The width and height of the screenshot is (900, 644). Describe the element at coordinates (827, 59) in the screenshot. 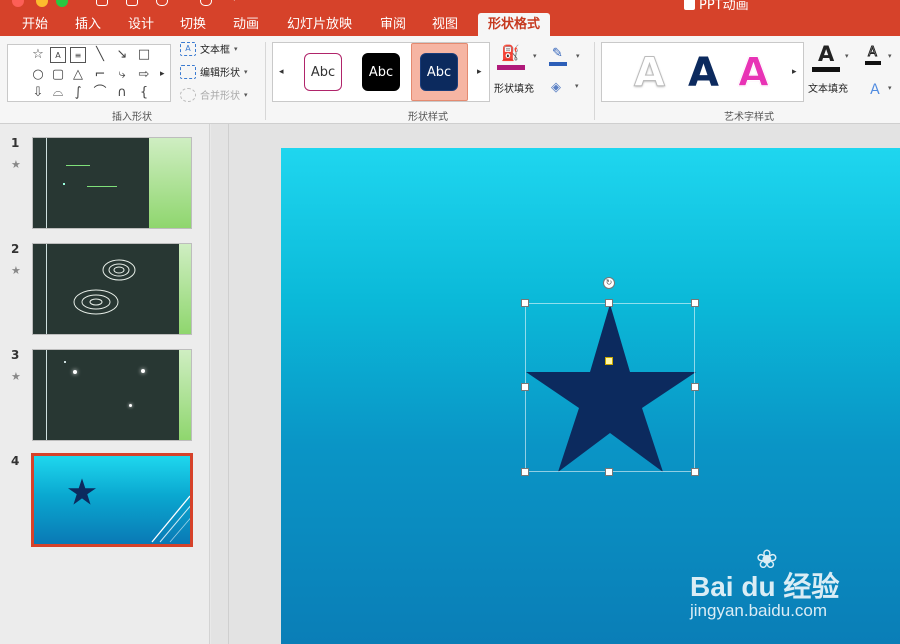

I see `text-fill-button: A` at that location.